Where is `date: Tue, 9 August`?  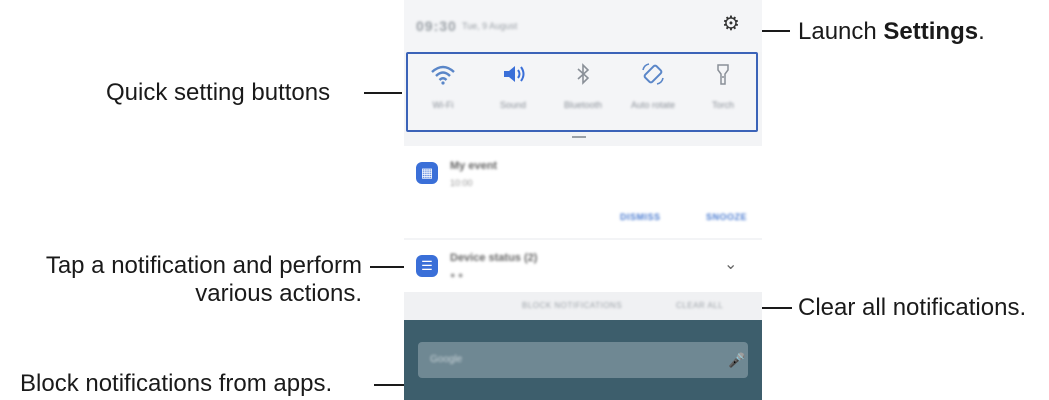
date: Tue, 9 August is located at coordinates (490, 26).